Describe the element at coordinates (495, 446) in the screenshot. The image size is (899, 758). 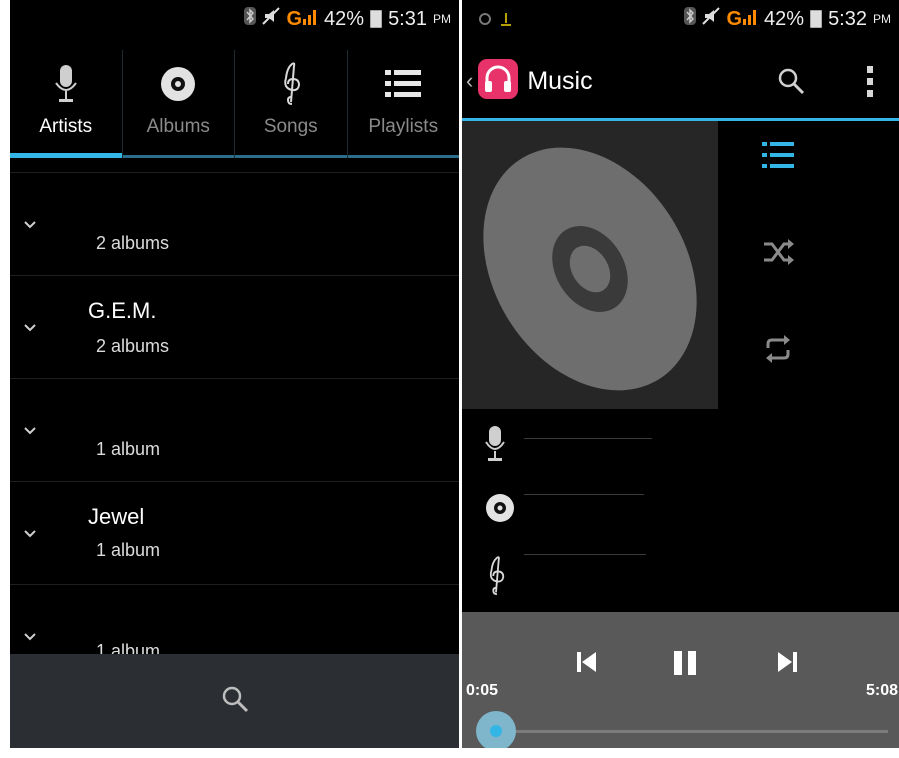
I see `artist-icon` at that location.